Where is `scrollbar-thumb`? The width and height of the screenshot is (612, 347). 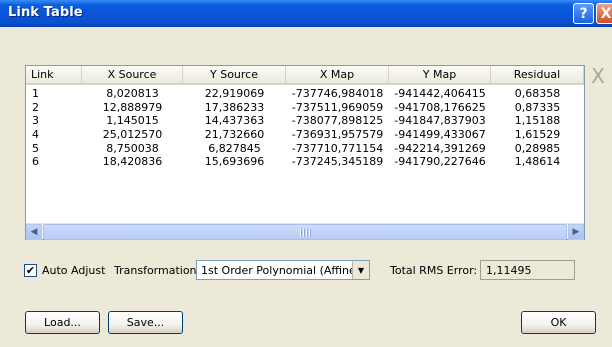
scrollbar-thumb is located at coordinates (305, 232).